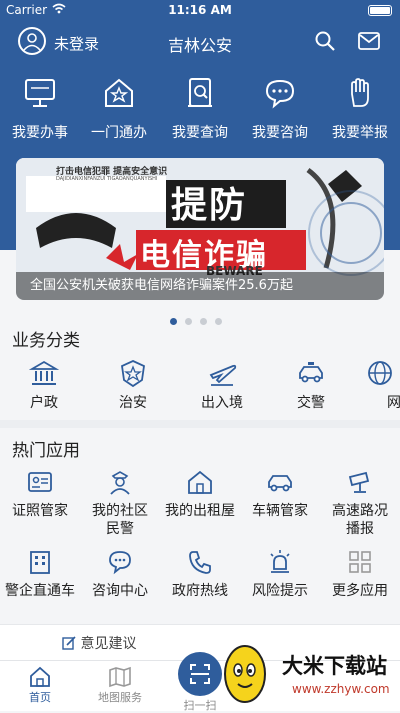  I want to click on watermark-brand: 大米下载站, so click(334, 666).